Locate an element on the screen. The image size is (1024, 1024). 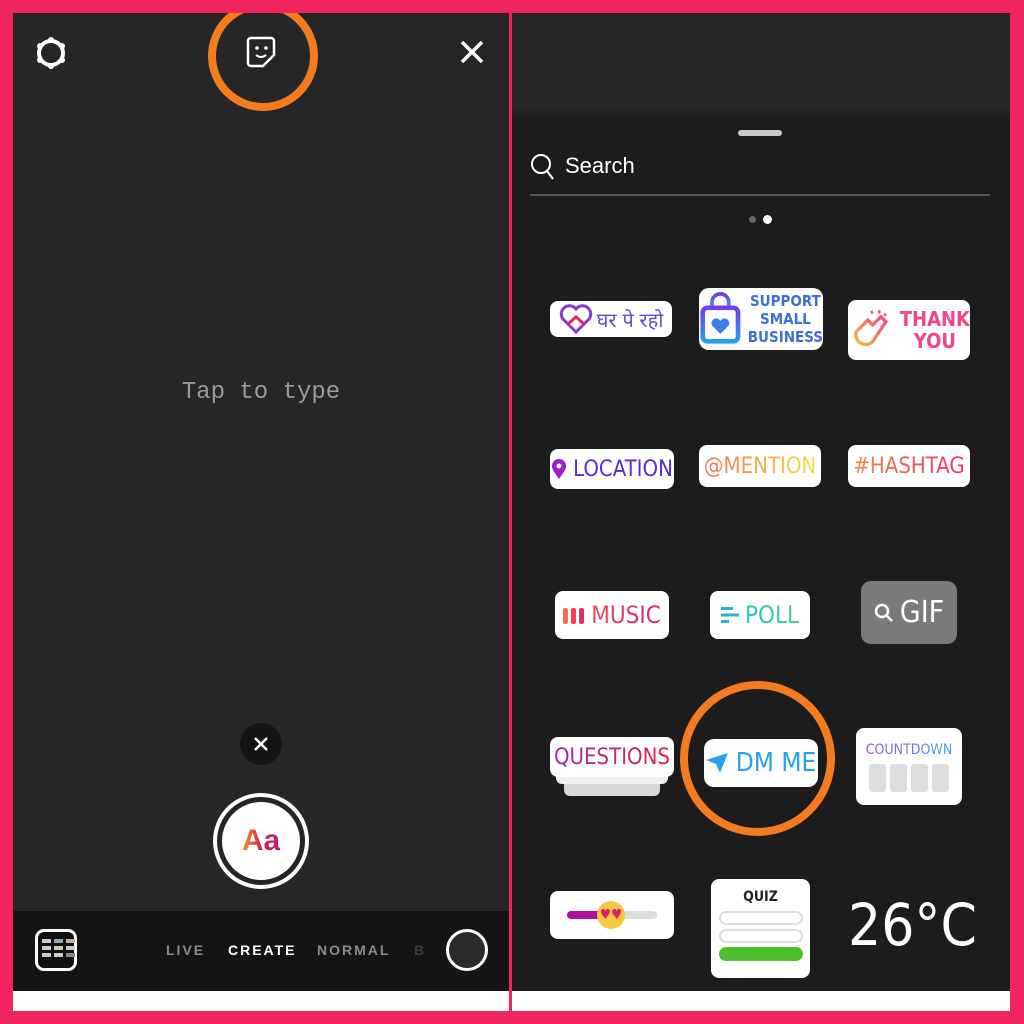
mode-live: LIVE is located at coordinates (185, 950).